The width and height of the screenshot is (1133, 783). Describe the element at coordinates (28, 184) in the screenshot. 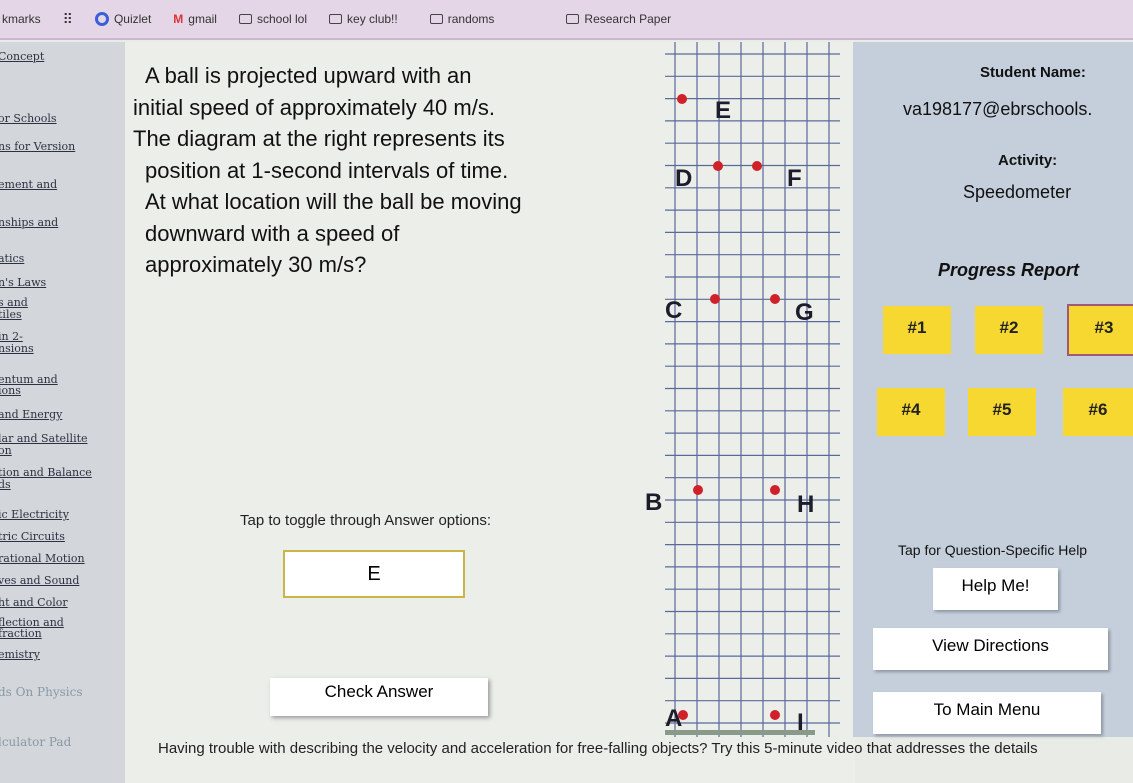

I see `sidebar-link: ement and` at that location.